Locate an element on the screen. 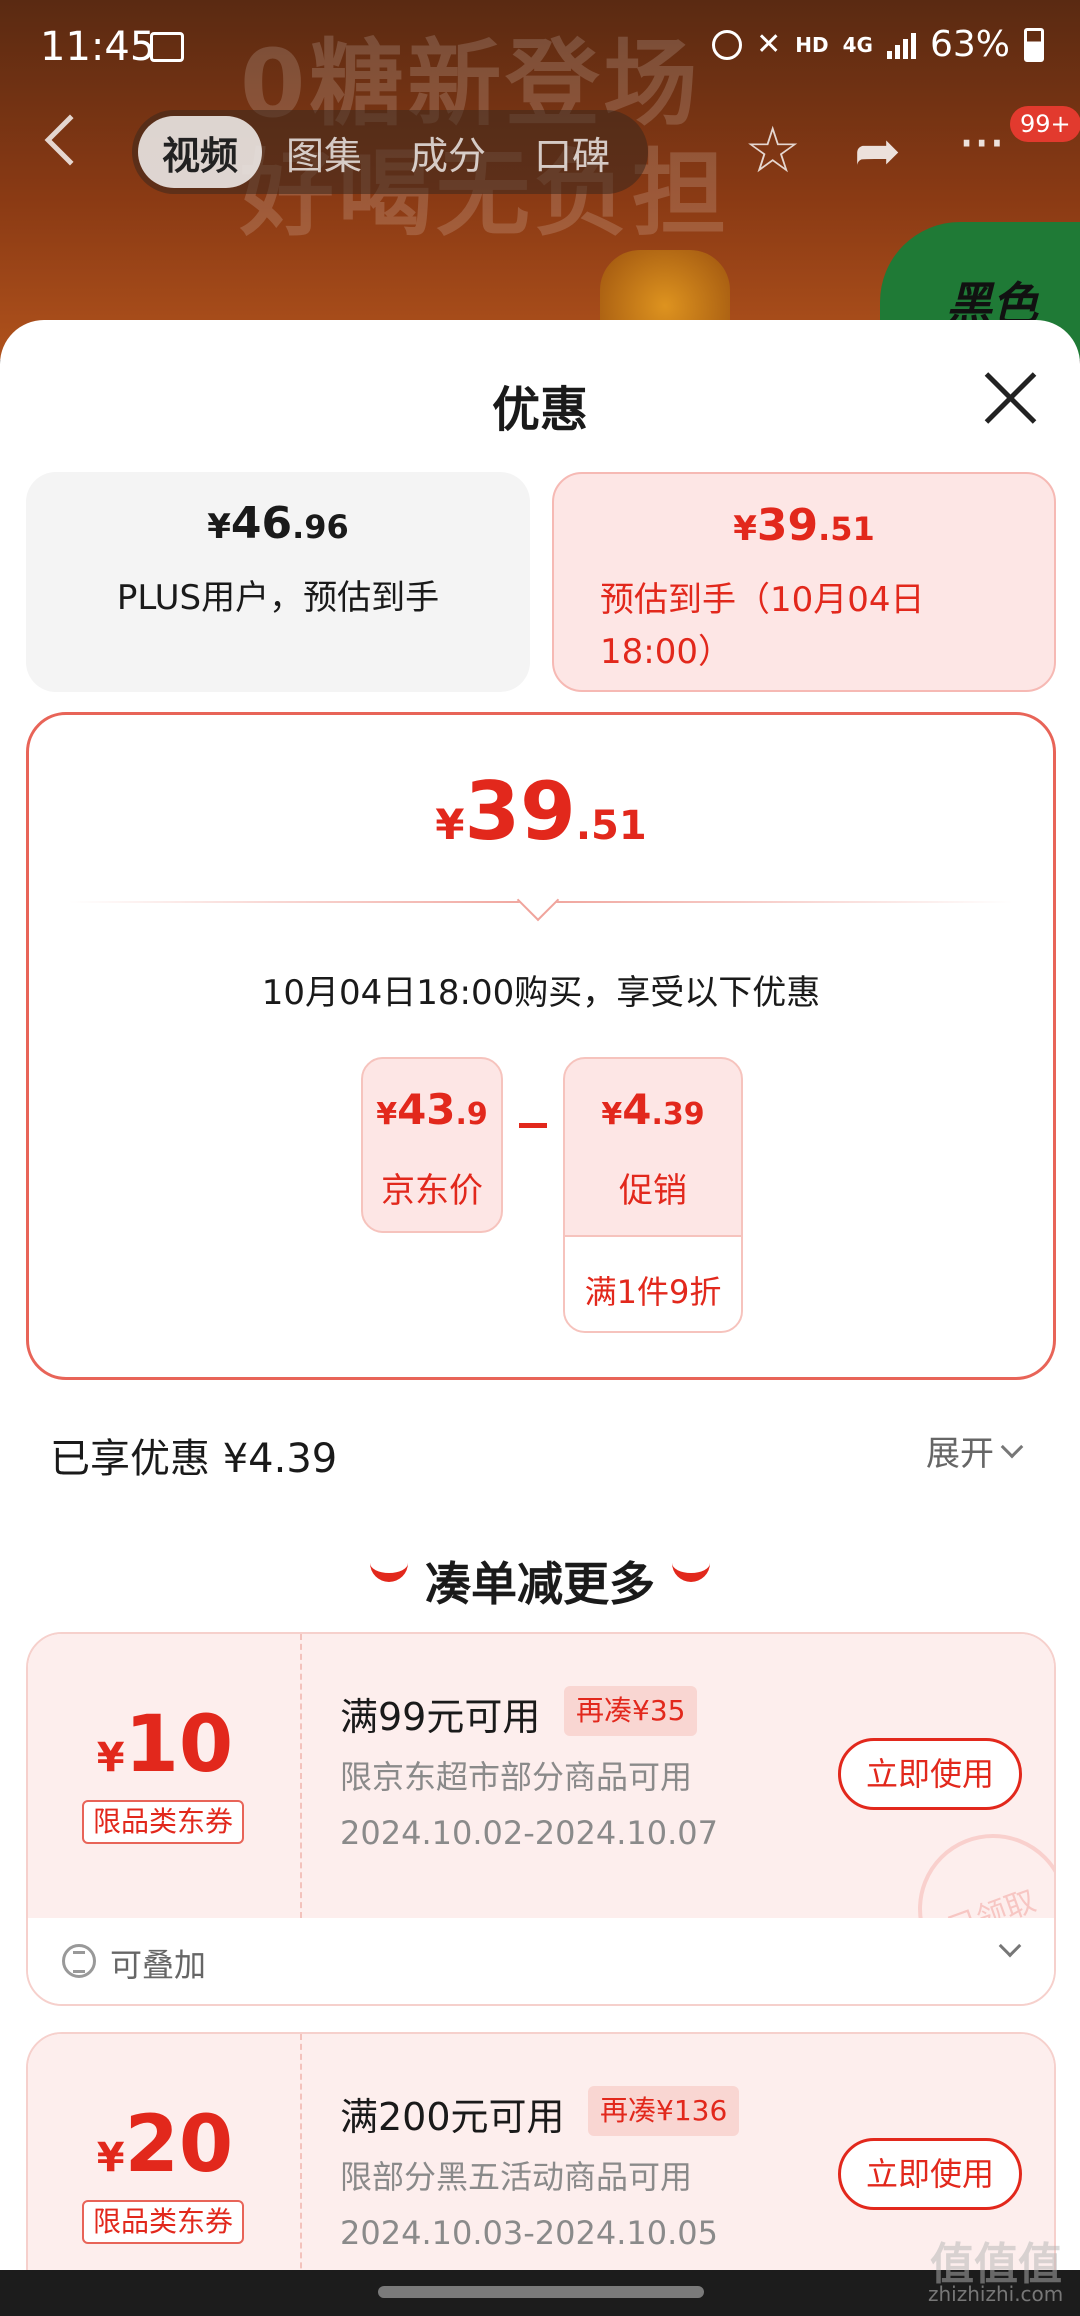 This screenshot has width=1080, height=2316. tab-gallery: 图集 is located at coordinates (324, 152).